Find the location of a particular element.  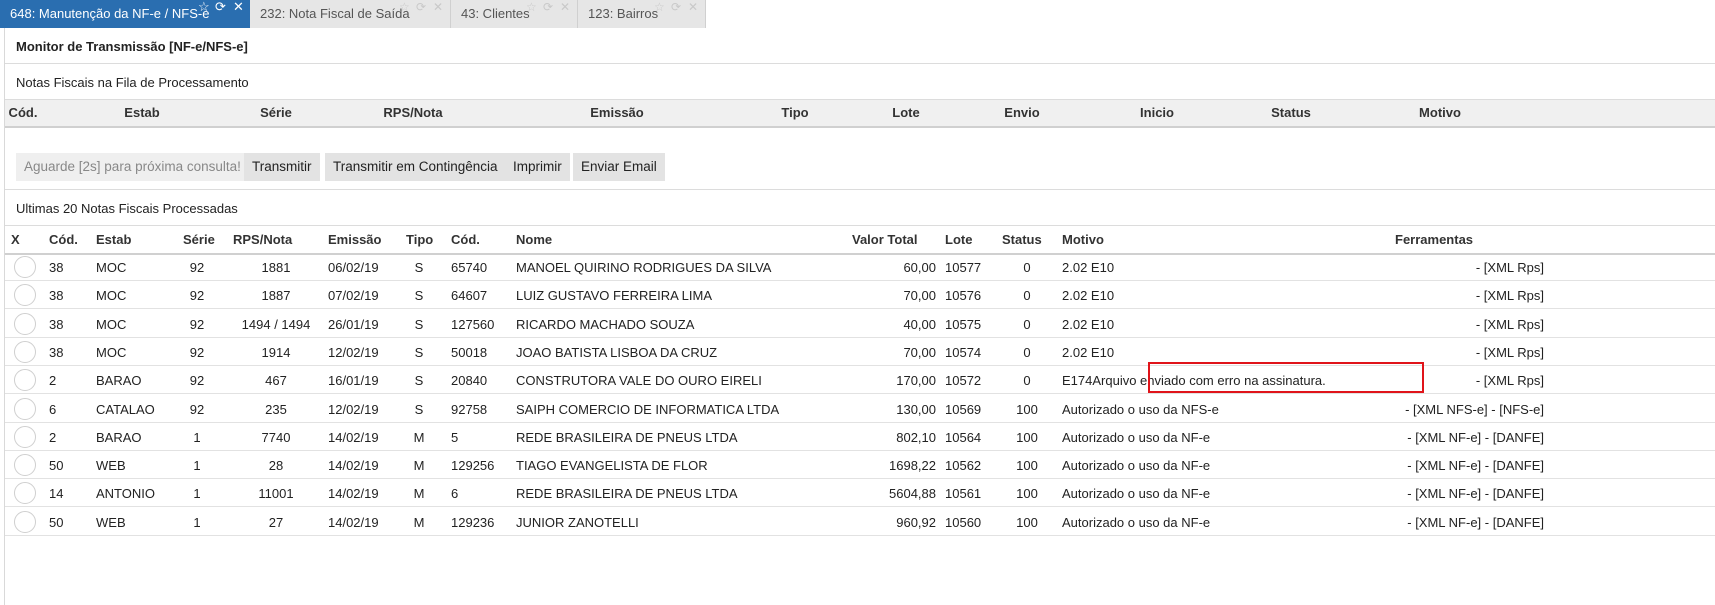

column-header: X is located at coordinates (15, 239).